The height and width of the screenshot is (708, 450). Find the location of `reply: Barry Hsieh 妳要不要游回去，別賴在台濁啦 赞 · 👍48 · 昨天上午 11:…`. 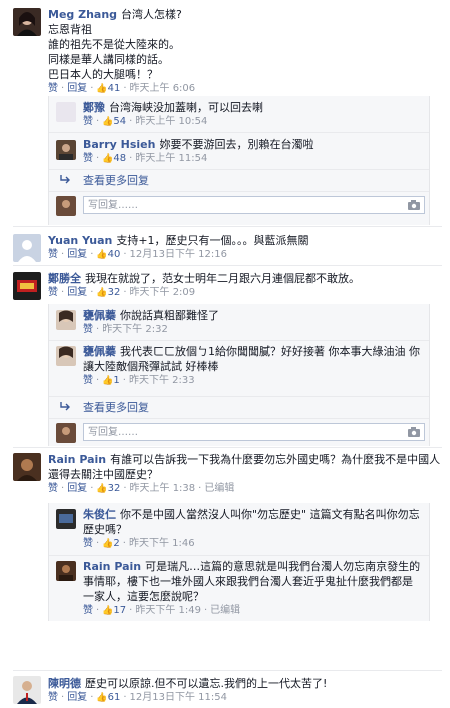

reply: Barry Hsieh 妳要不要游回去，別賴在台濁啦 赞 · 👍48 · 昨天上午 11:… is located at coordinates (239, 151).